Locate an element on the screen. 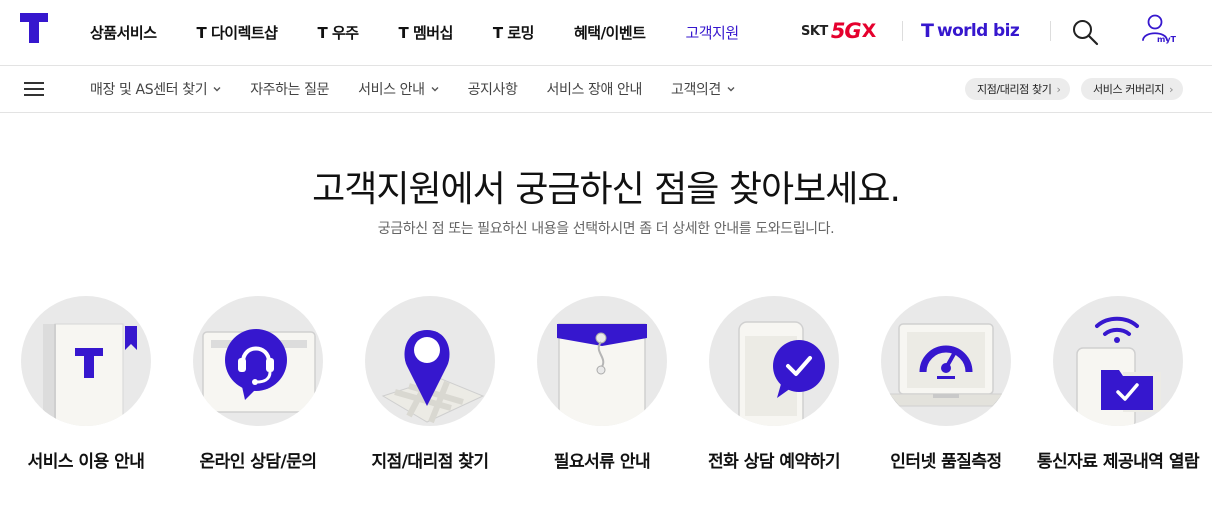 This screenshot has width=1212, height=520. tworld-biz-logo: T world biz is located at coordinates (970, 31).